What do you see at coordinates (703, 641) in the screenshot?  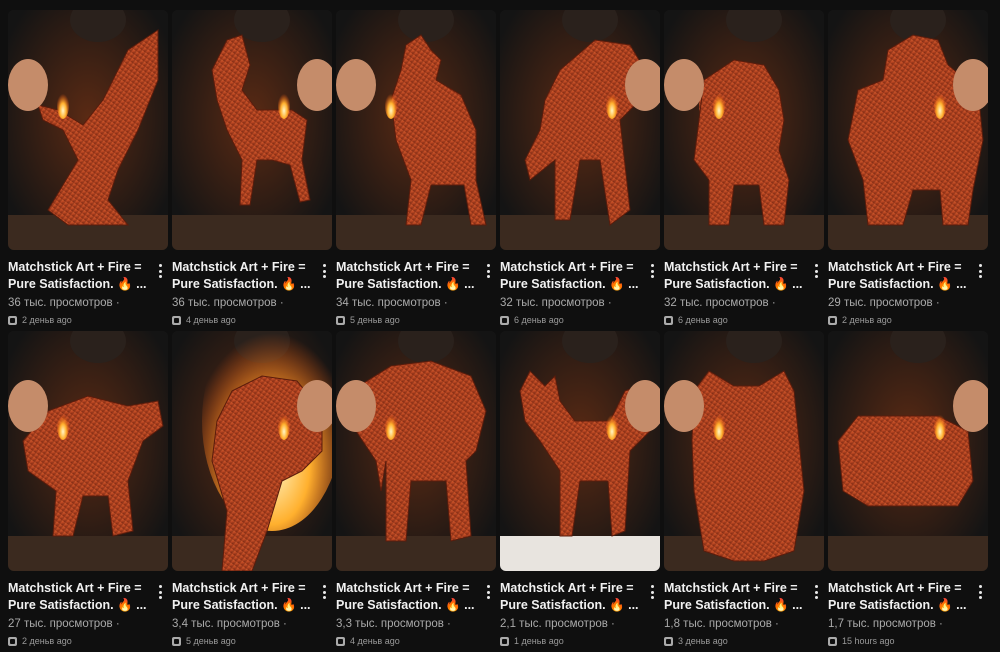 I see `upload-age-text: 3 деньв ago` at bounding box center [703, 641].